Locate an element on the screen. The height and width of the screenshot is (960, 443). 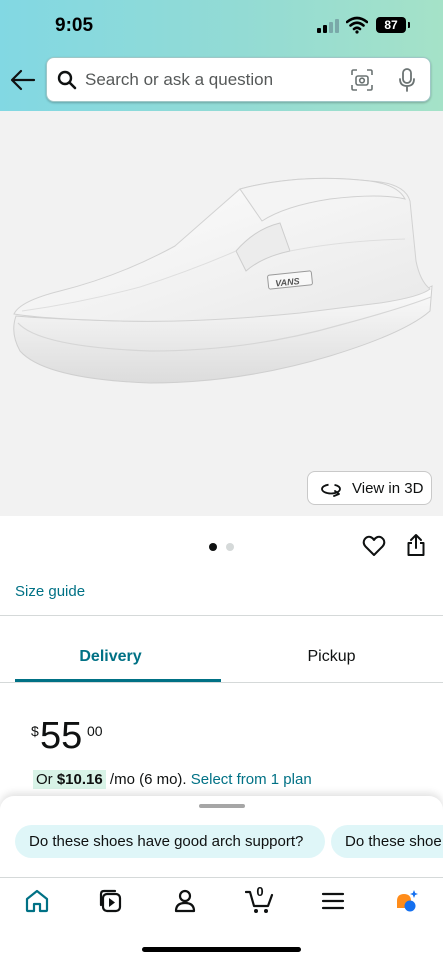
carousel-dot-active is located at coordinates (213, 547).